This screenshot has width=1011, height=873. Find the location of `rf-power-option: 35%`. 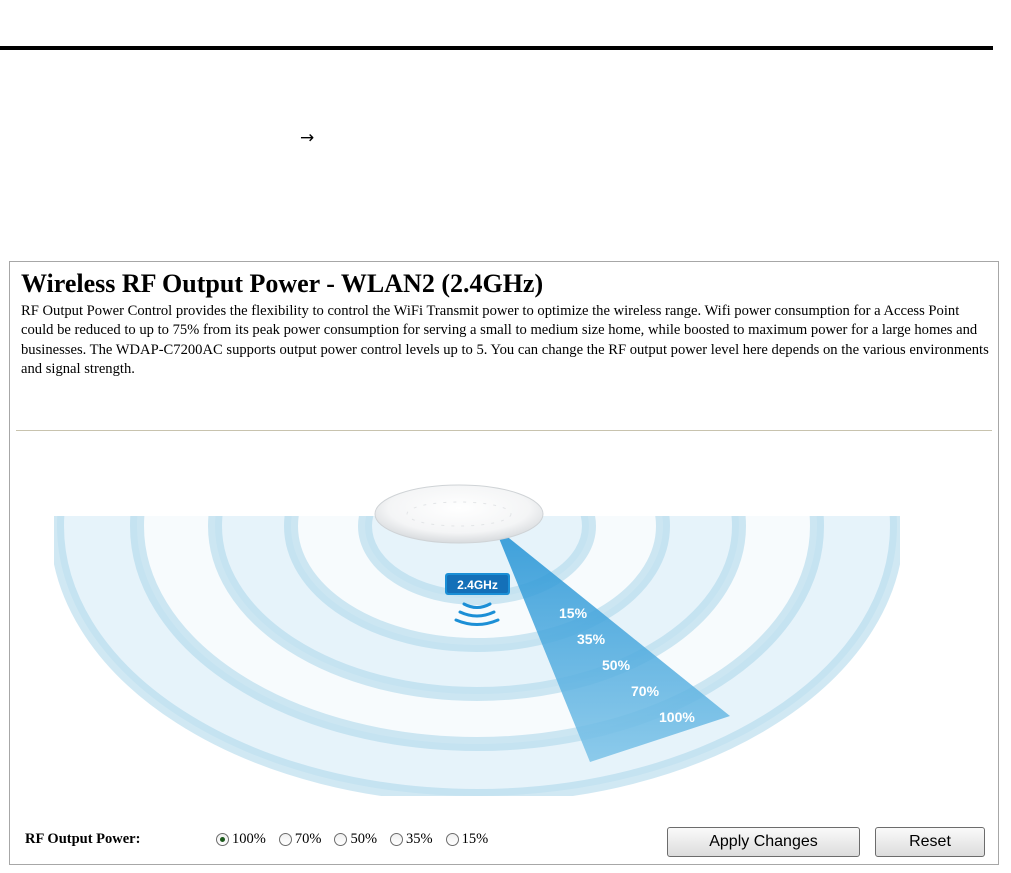

rf-power-option: 35% is located at coordinates (411, 839).